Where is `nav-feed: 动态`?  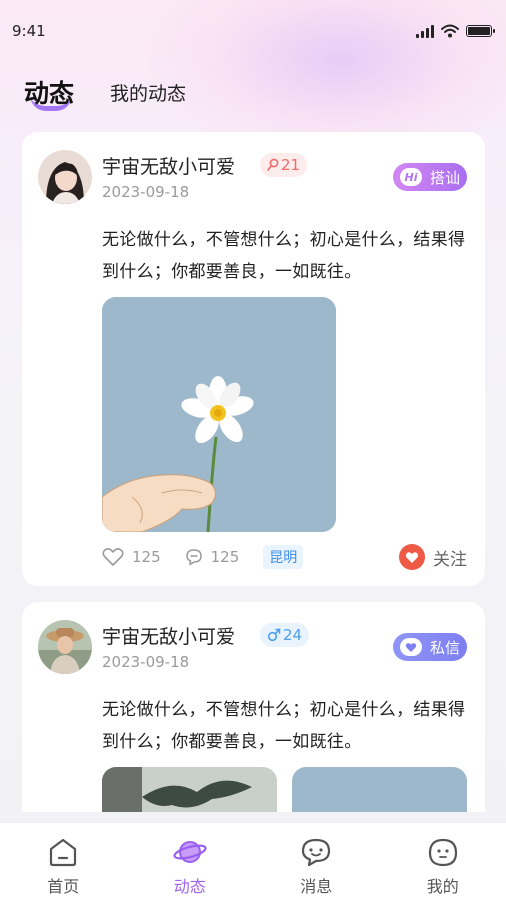
nav-feed: 动态 is located at coordinates (190, 861).